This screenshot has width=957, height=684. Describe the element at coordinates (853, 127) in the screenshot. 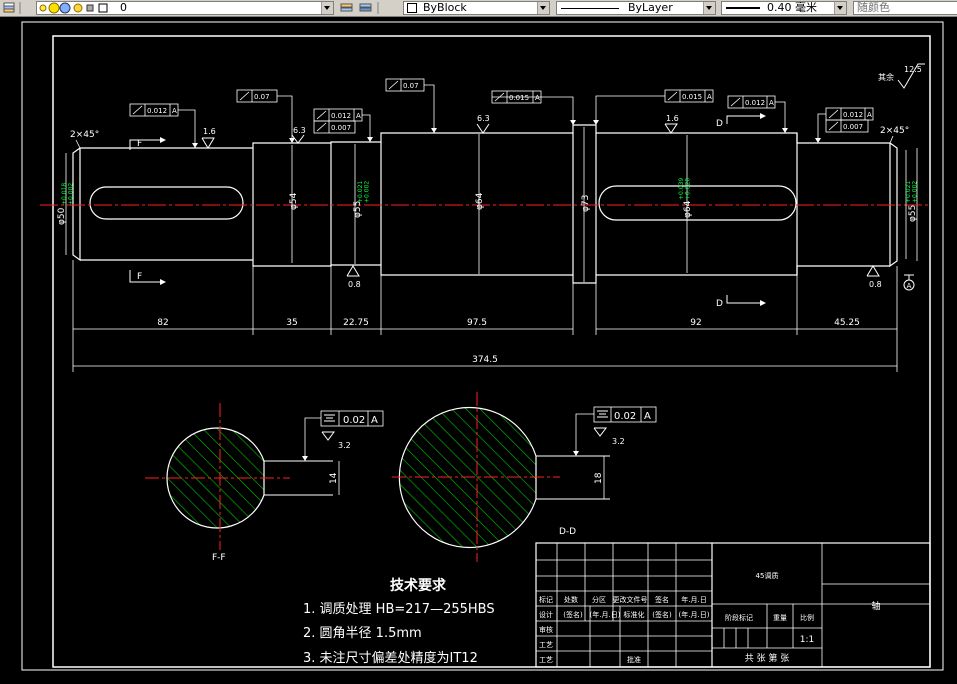

I see `tol-8b: 0.007` at that location.